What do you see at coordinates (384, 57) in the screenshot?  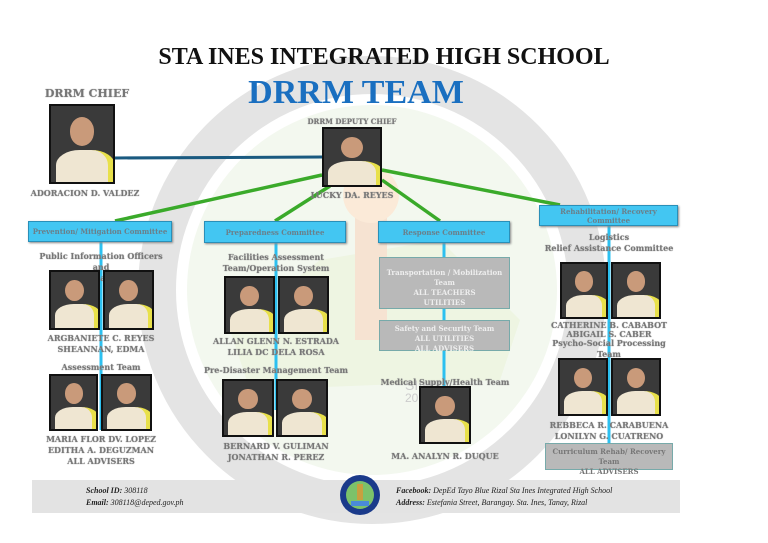 I see `school-title: STA INES INTEGRATED HIGH SCHOOL` at bounding box center [384, 57].